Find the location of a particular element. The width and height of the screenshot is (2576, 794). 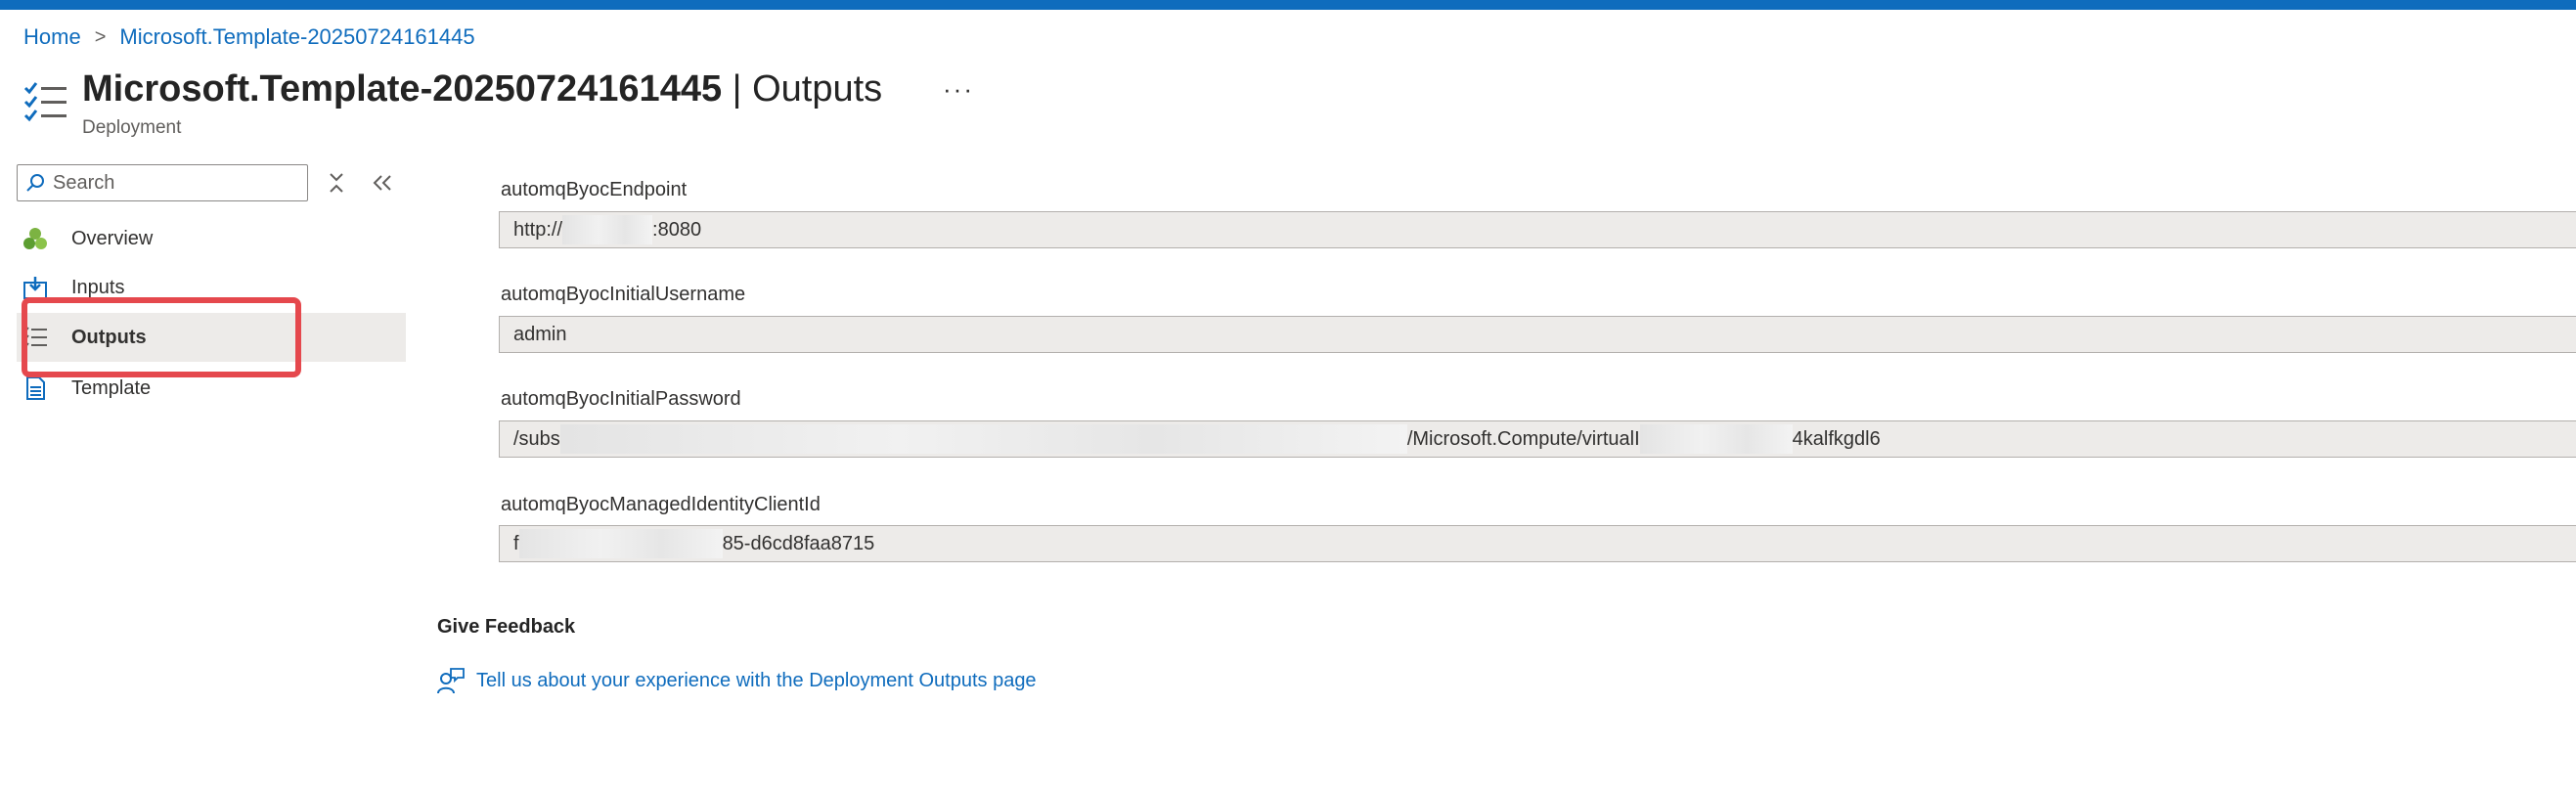

output-value-username: admin is located at coordinates (1537, 334).